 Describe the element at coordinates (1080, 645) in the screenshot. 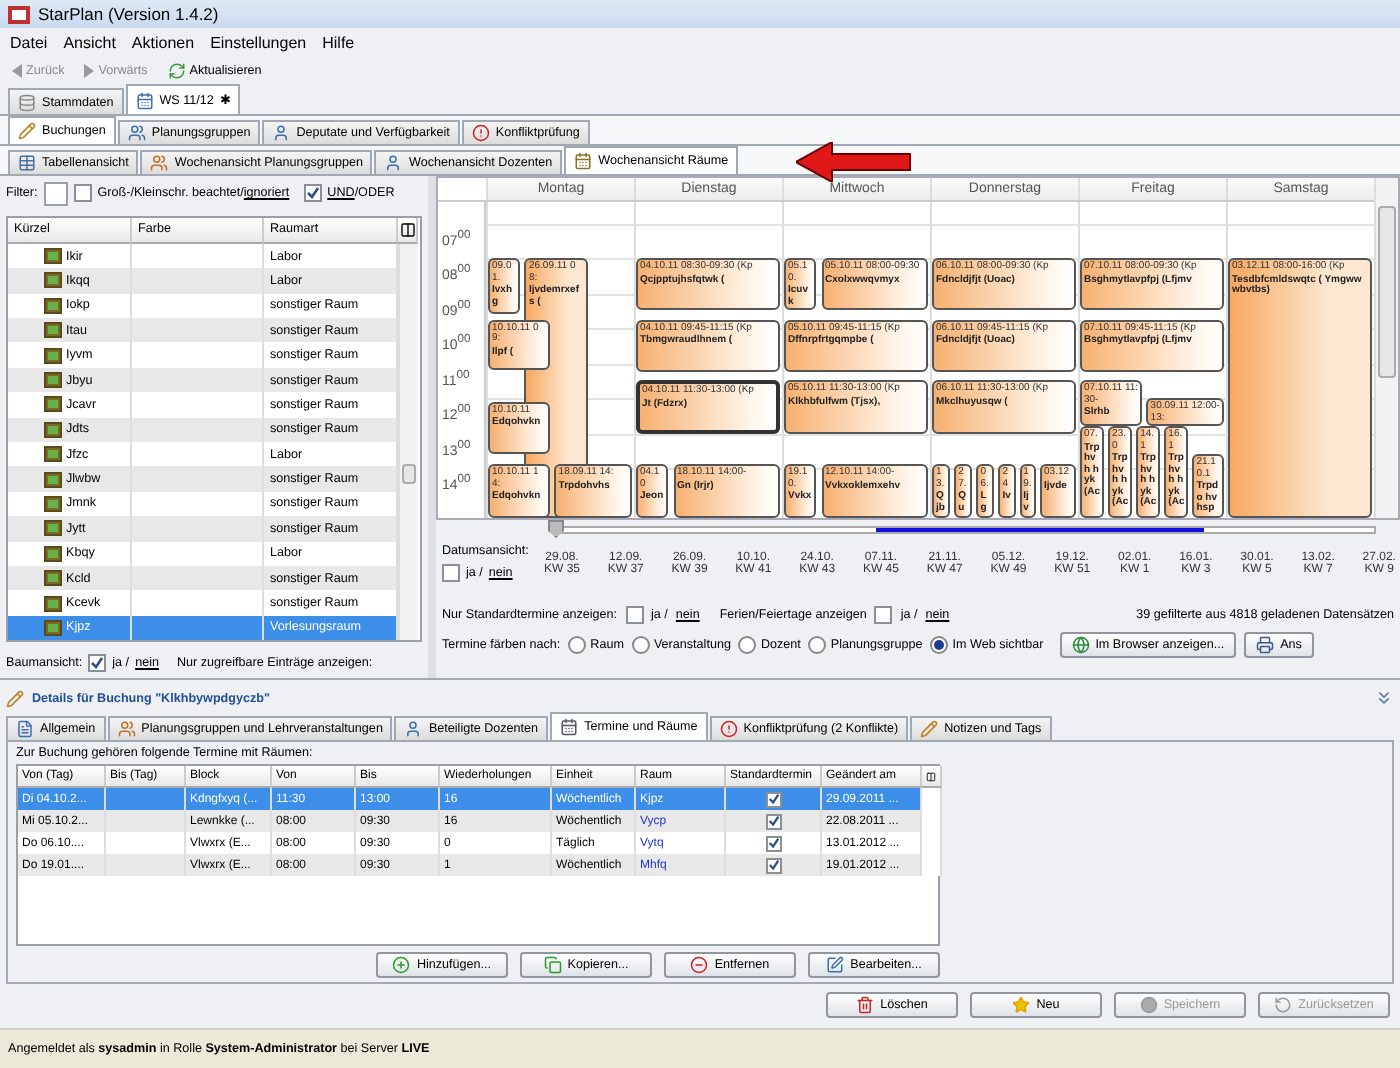

I see `globe-icon` at that location.